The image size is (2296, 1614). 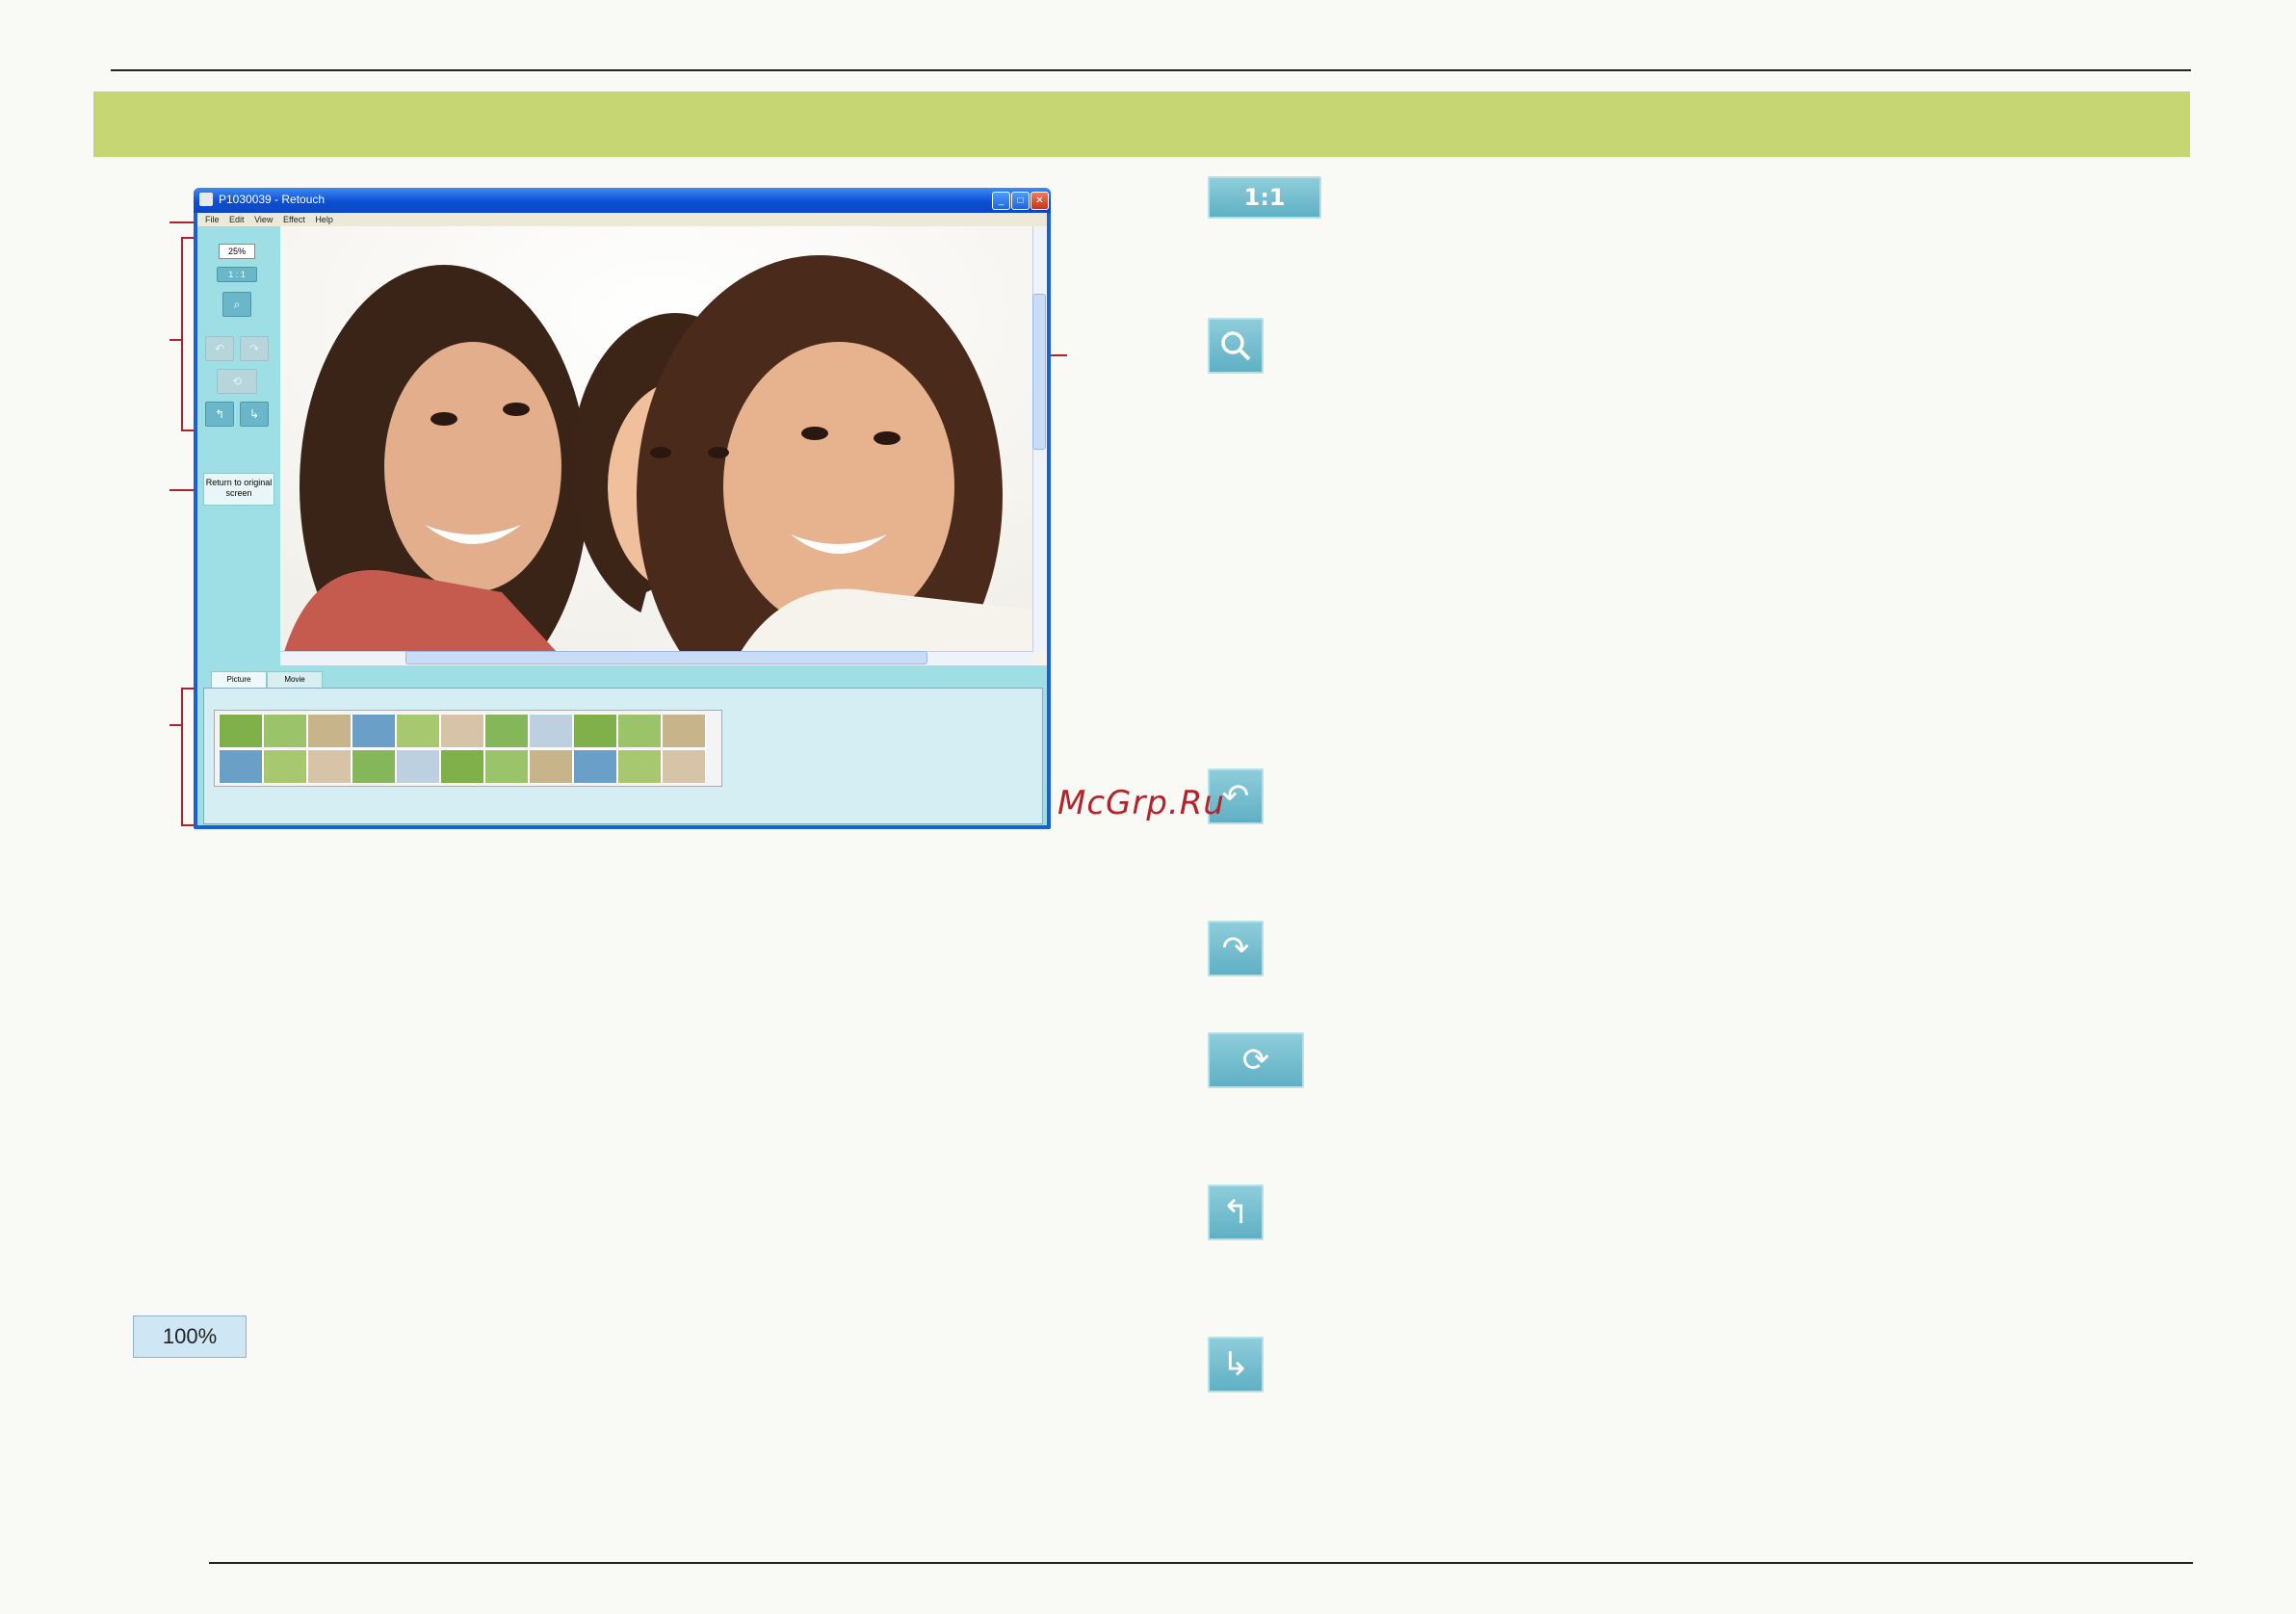 I want to click on magnifier-icon: ⌕, so click(x=237, y=304).